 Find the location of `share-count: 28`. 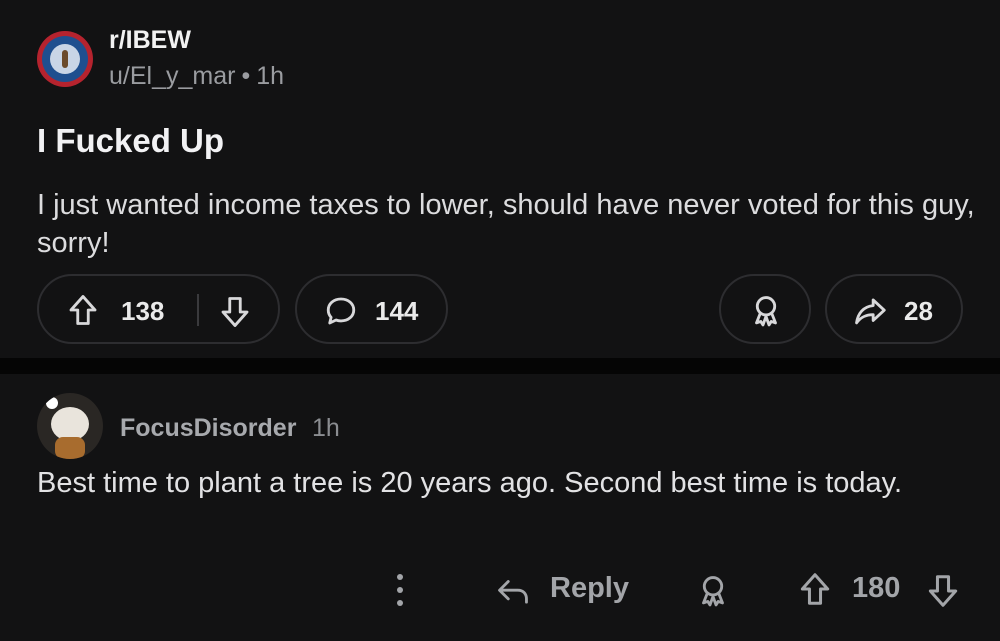

share-count: 28 is located at coordinates (918, 311).